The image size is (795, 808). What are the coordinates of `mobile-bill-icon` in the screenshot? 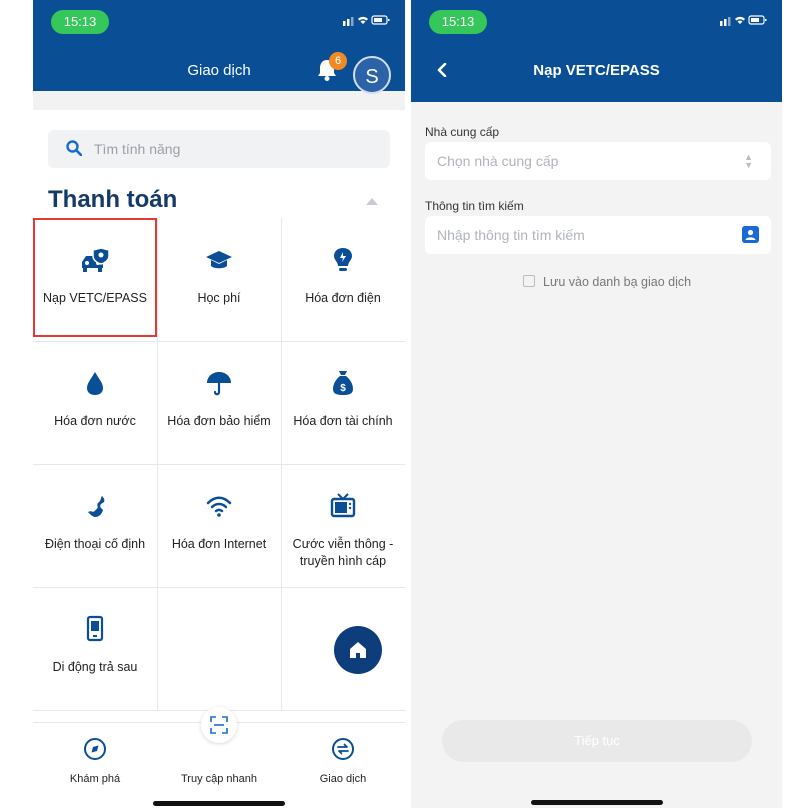 It's located at (95, 628).